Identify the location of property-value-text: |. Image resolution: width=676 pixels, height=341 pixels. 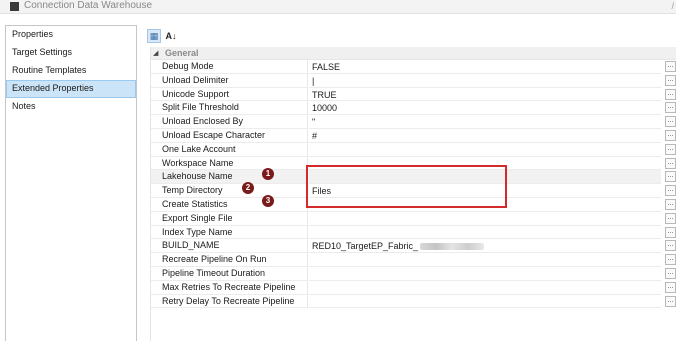
(313, 80).